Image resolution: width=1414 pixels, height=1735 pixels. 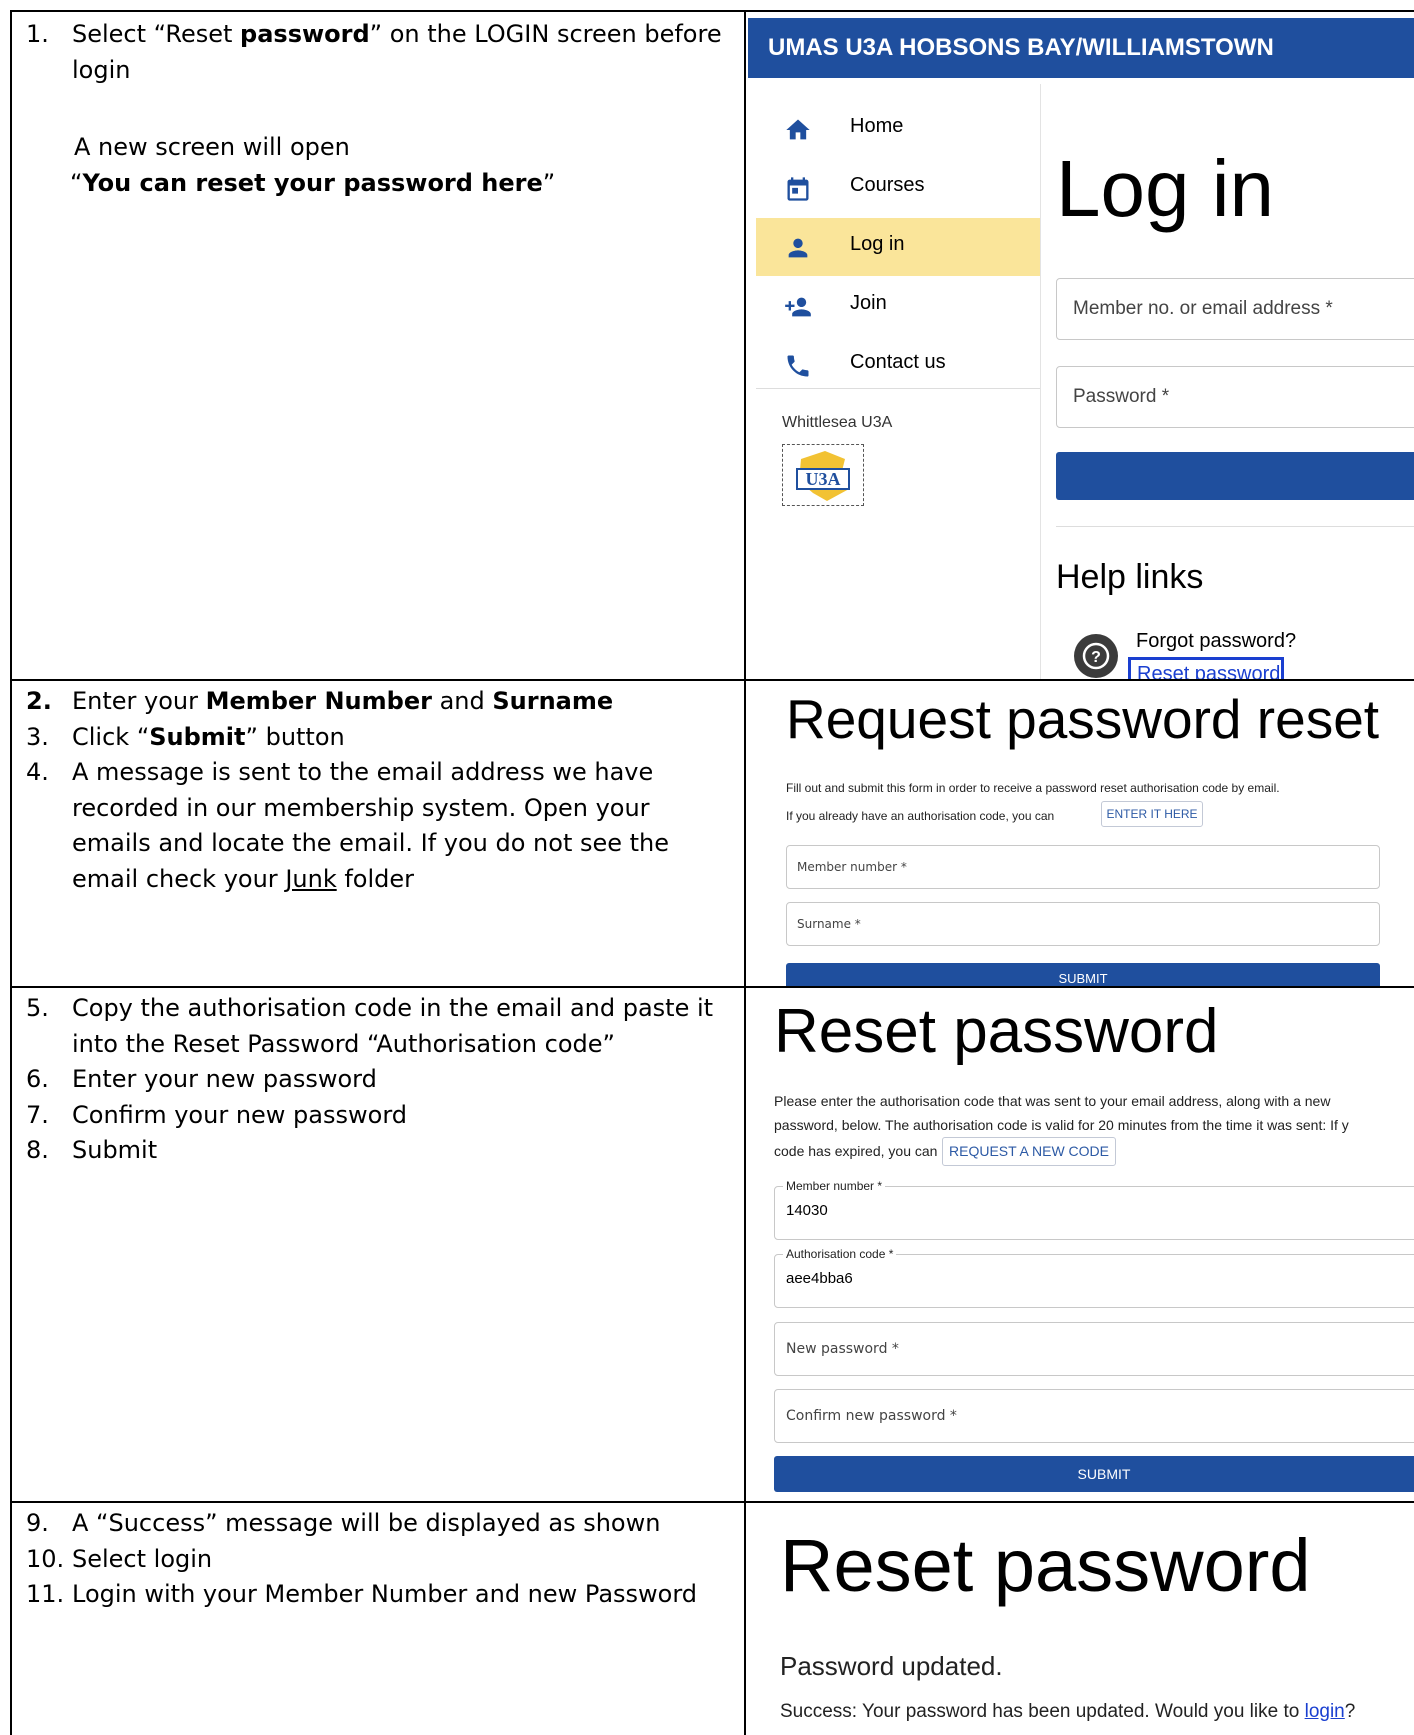 What do you see at coordinates (185, 736) in the screenshot?
I see `step-3: 3. Click “Submit” button` at bounding box center [185, 736].